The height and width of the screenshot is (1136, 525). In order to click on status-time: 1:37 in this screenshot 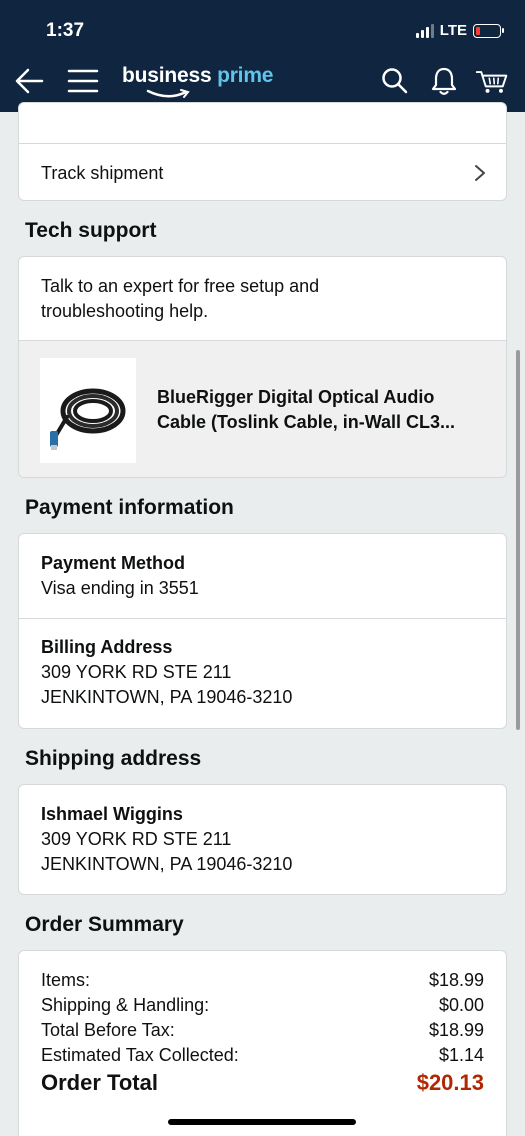, I will do `click(65, 30)`.